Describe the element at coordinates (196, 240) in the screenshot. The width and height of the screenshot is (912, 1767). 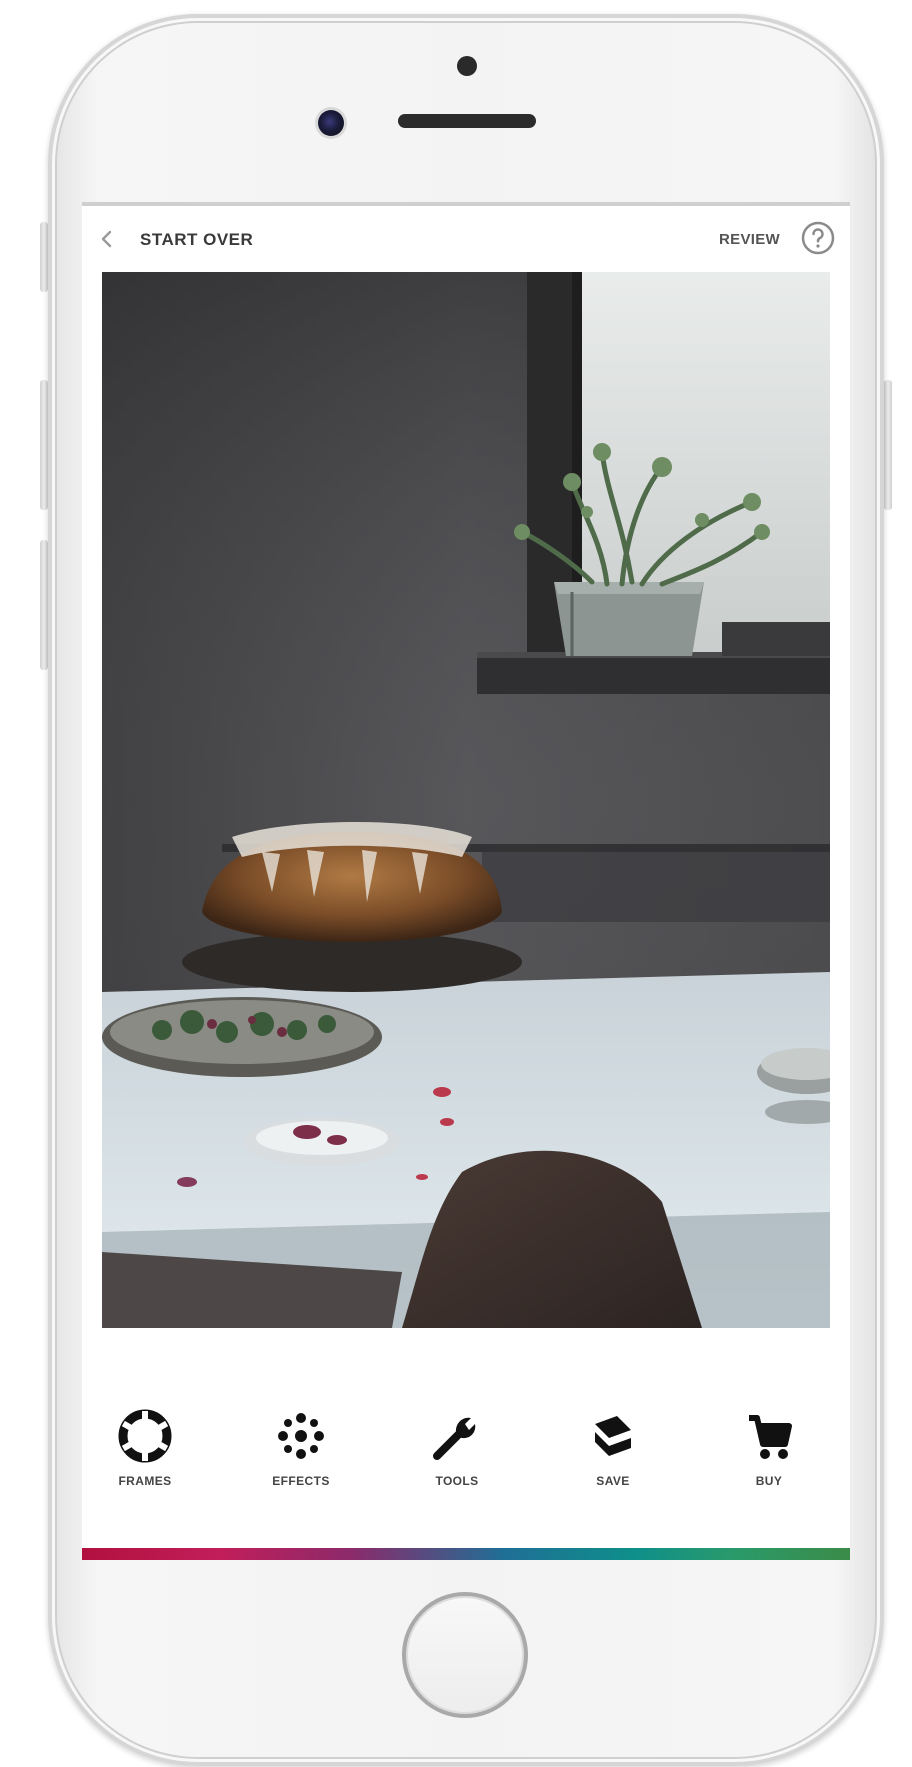
I see `start-over-button: START OVER` at that location.